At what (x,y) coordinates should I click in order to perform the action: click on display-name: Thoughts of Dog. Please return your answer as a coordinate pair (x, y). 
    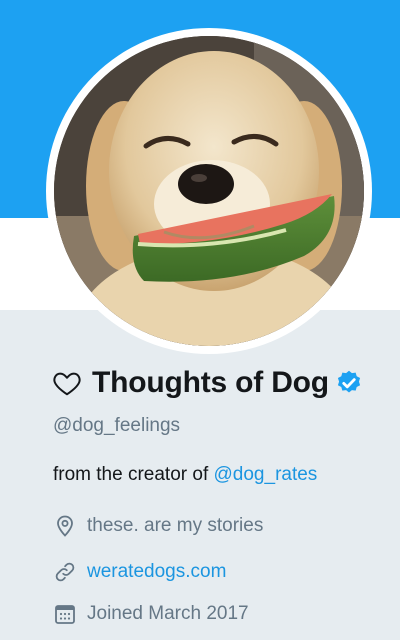
    Looking at the image, I should click on (210, 382).